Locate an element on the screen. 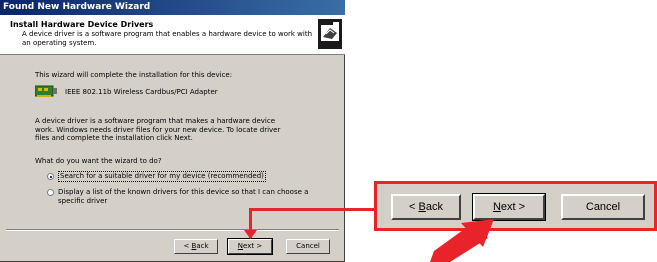  connector-horizontal is located at coordinates (312, 209).